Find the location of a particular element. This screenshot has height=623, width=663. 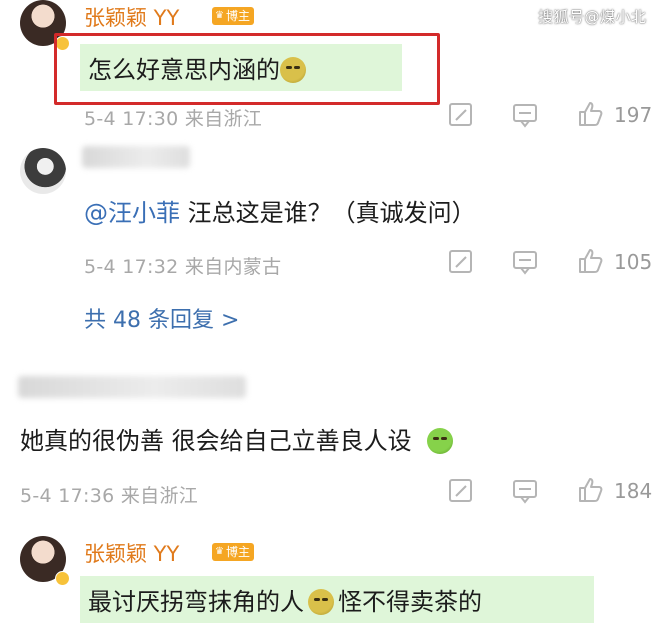

highlight-box is located at coordinates (247, 69).